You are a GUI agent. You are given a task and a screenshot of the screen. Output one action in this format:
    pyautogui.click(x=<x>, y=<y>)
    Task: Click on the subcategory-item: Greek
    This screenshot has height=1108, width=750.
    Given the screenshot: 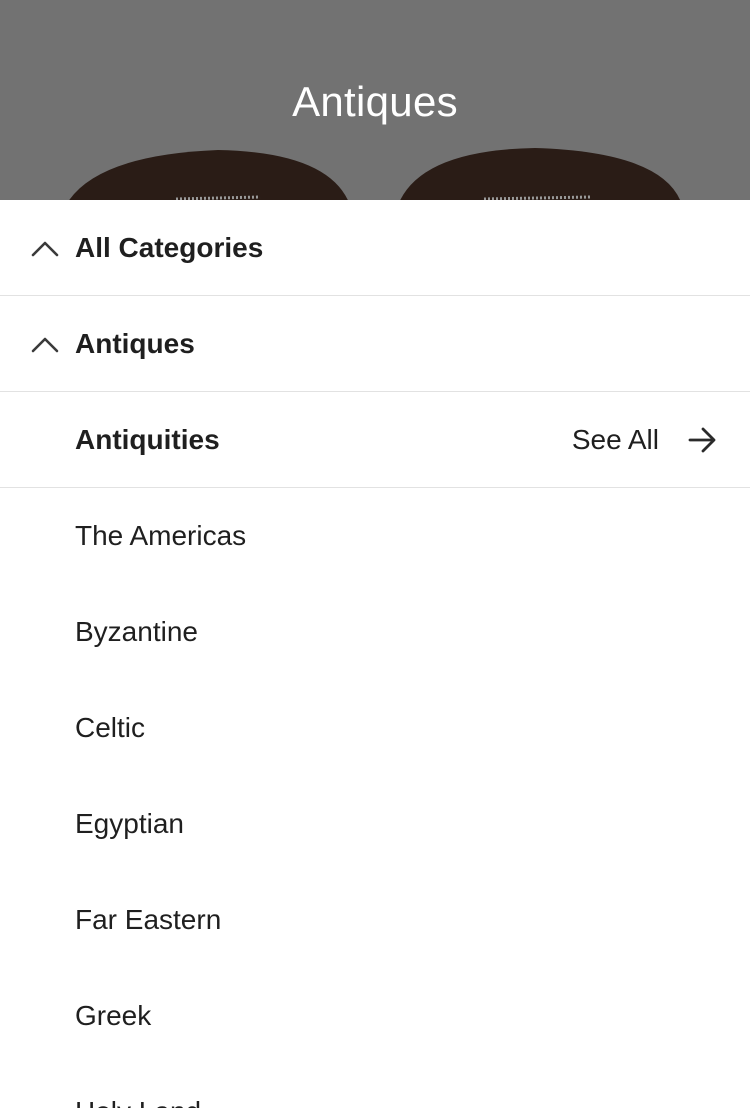 What is the action you would take?
    pyautogui.click(x=375, y=1016)
    